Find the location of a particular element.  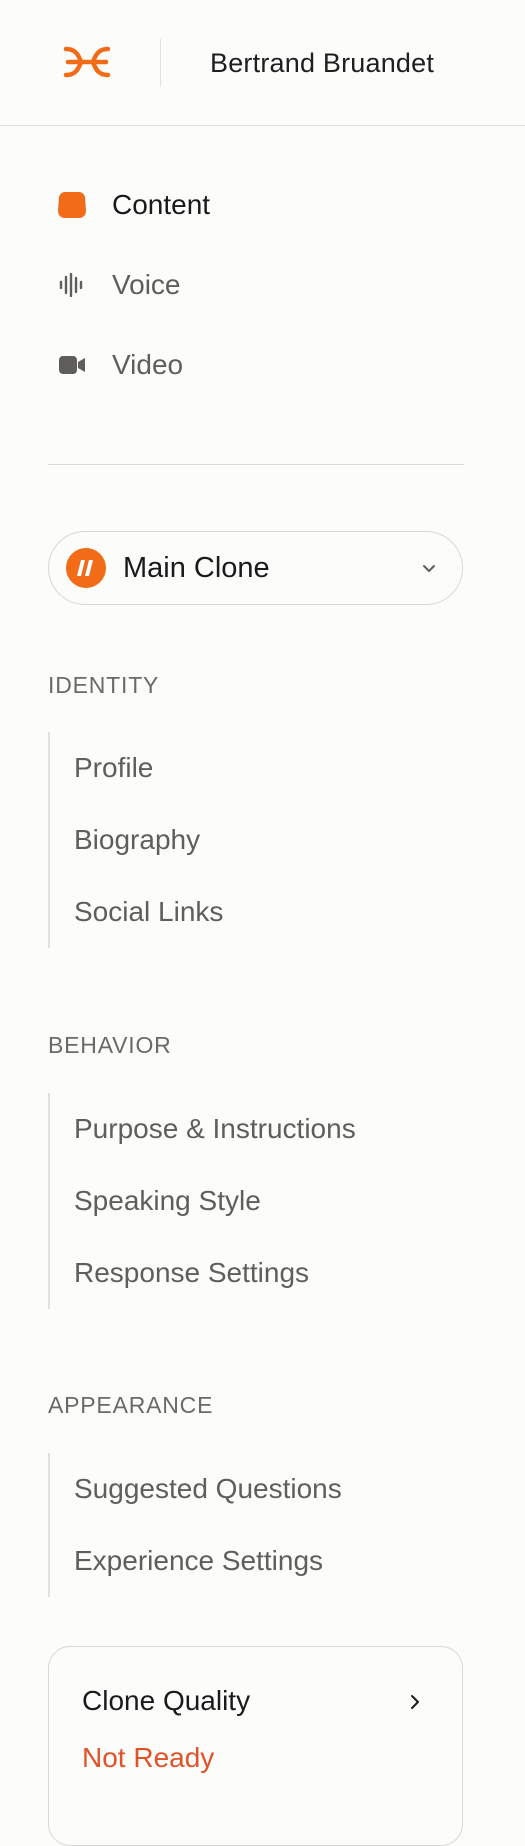

sub-item-biography: Biography is located at coordinates (136, 840).